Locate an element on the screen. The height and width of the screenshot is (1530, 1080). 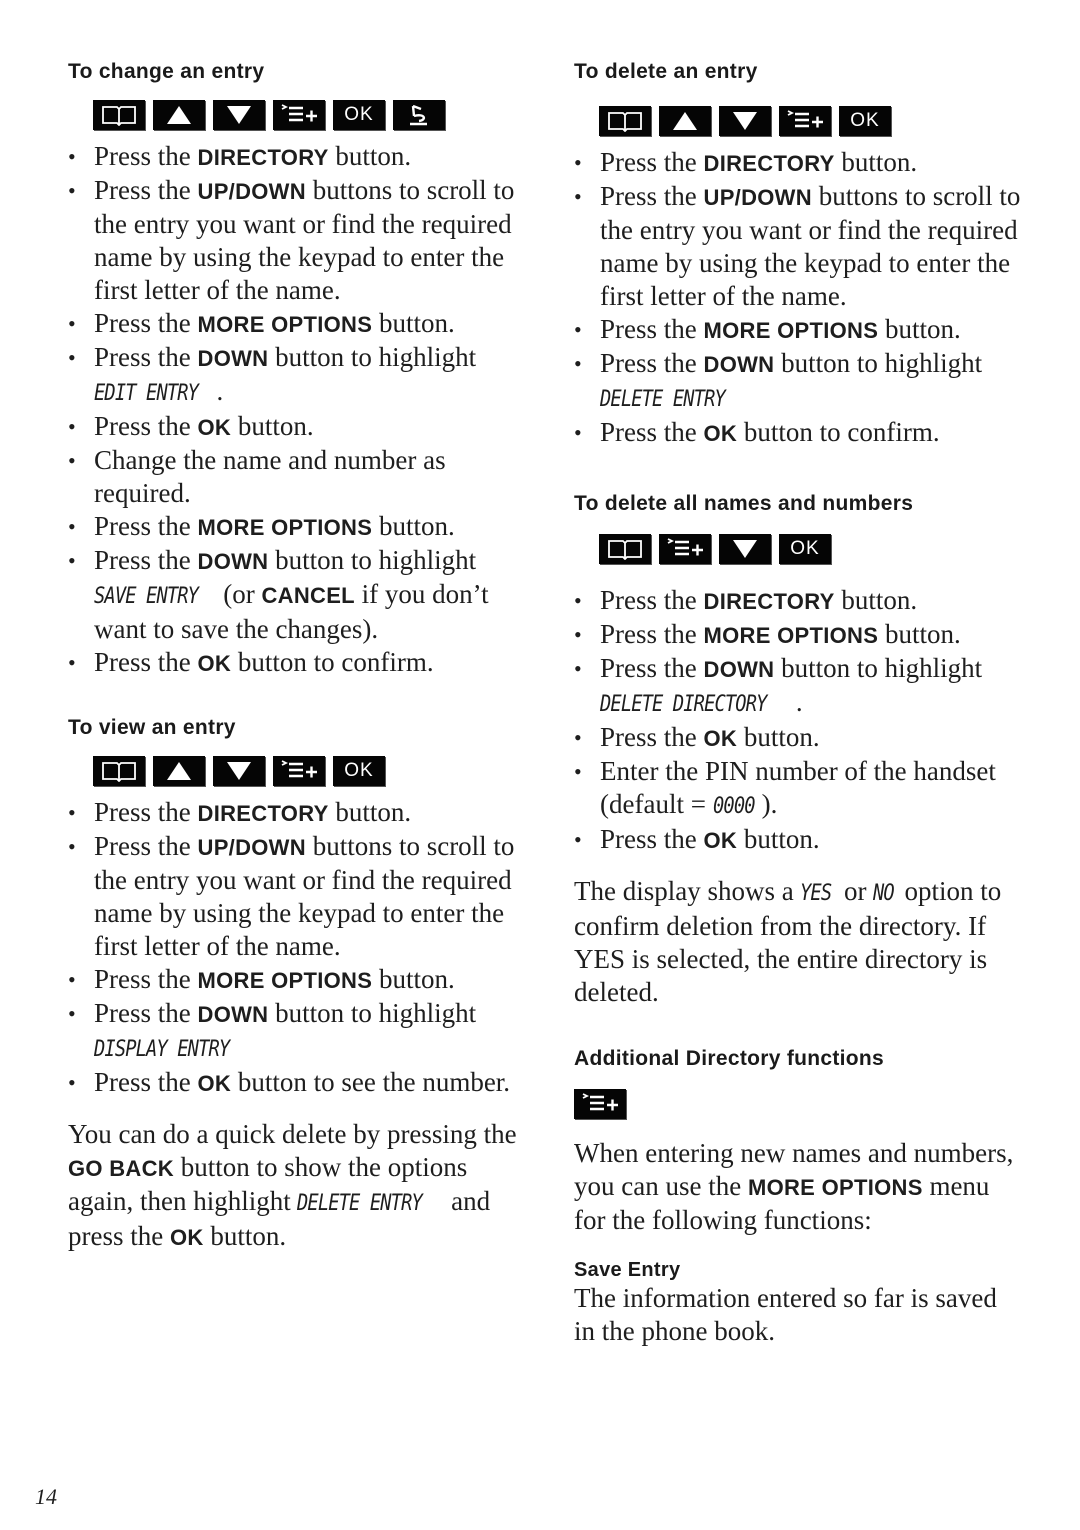
section-title-view-entry: To view an entry is located at coordinates (152, 727).